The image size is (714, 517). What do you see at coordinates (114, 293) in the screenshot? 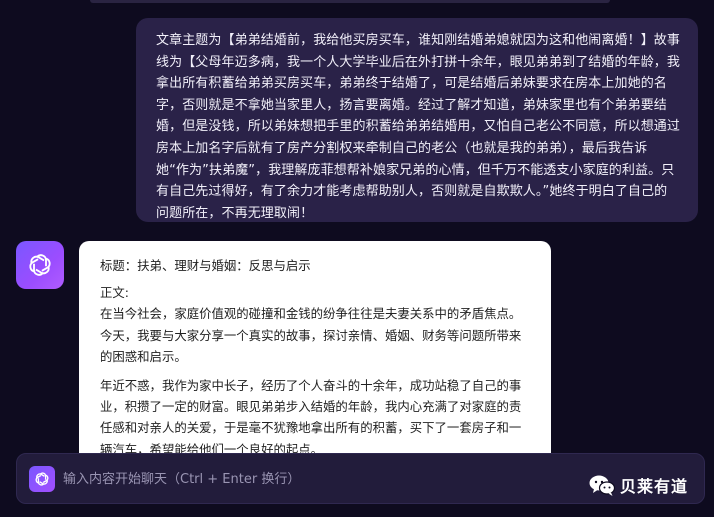
I see `body-label: 正文:` at bounding box center [114, 293].